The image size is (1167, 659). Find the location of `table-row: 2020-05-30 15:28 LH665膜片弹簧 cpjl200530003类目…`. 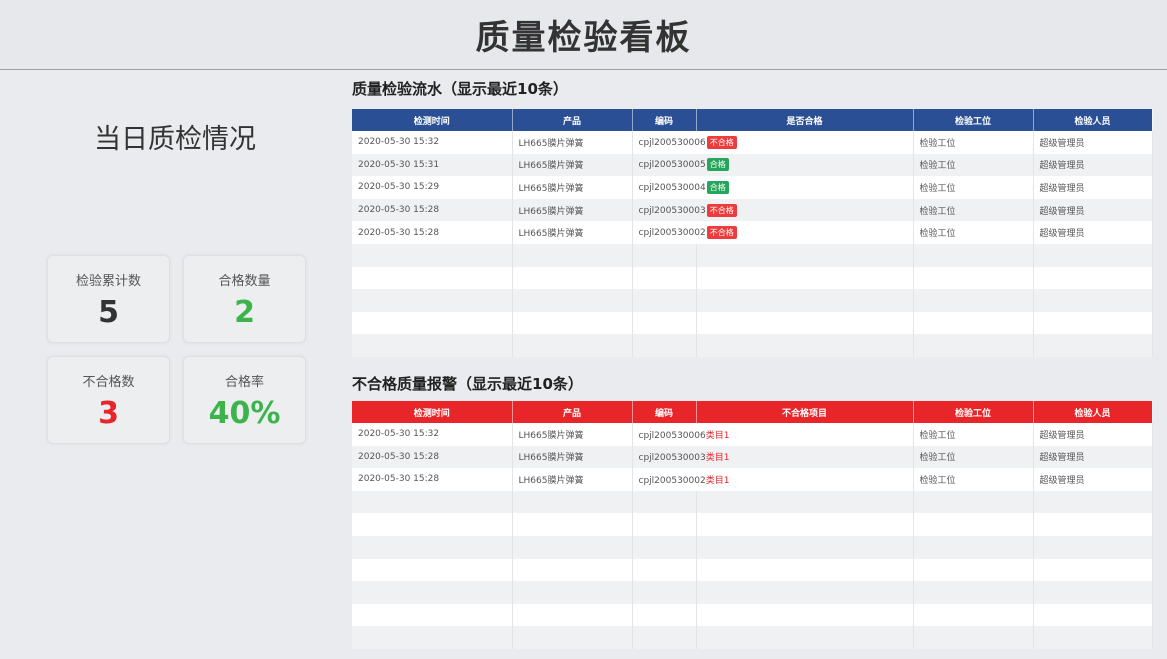

table-row: 2020-05-30 15:28 LH665膜片弹簧 cpjl200530003类目… is located at coordinates (752, 457).